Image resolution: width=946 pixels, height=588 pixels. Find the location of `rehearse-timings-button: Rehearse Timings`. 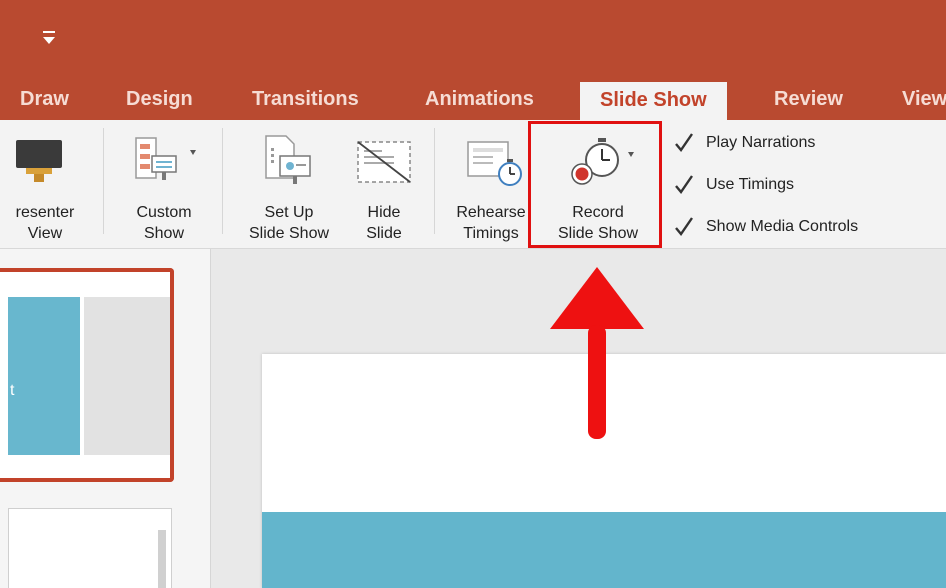

rehearse-timings-button: Rehearse Timings is located at coordinates (491, 184).